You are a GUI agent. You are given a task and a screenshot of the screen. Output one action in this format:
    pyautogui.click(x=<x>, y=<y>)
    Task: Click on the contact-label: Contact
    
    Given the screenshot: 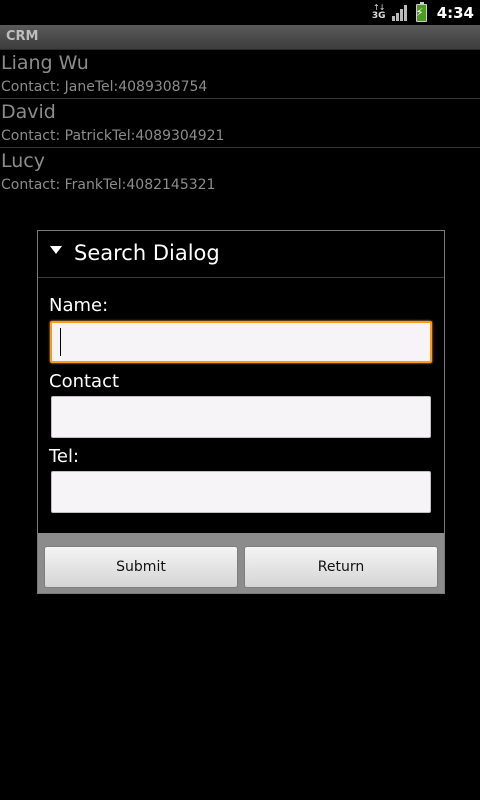 What is the action you would take?
    pyautogui.click(x=84, y=381)
    